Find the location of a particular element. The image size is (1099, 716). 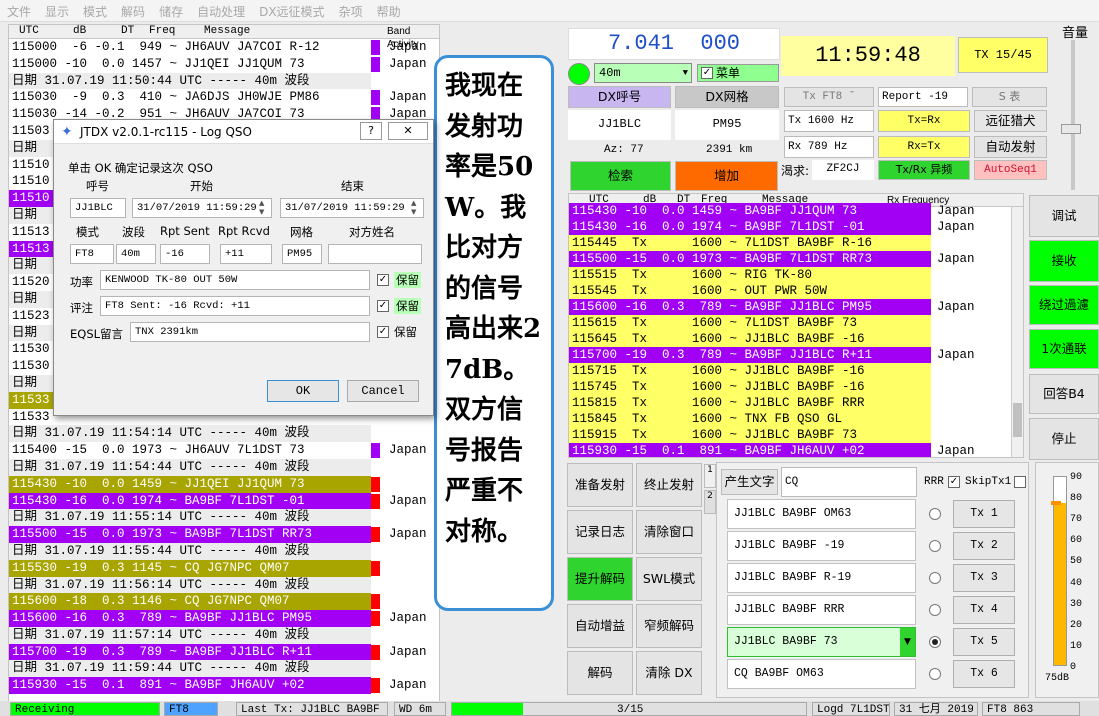

tx2-radio is located at coordinates (935, 546).